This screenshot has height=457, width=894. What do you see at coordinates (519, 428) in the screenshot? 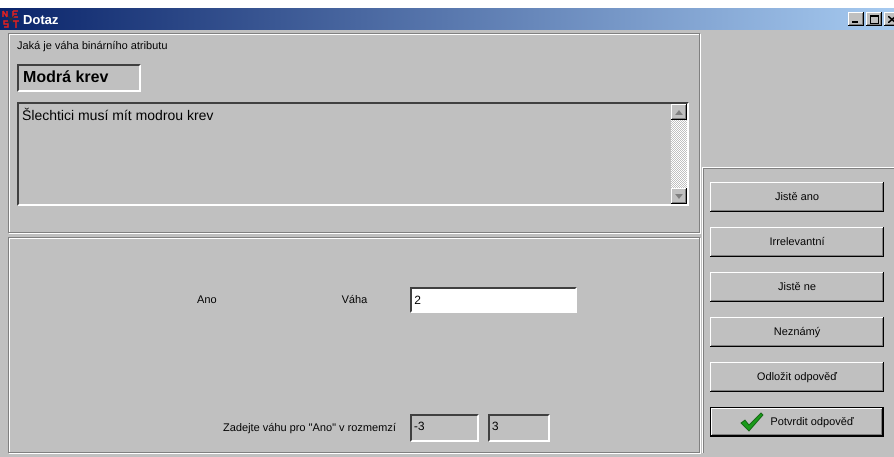
I see `range-max-field: 3` at bounding box center [519, 428].